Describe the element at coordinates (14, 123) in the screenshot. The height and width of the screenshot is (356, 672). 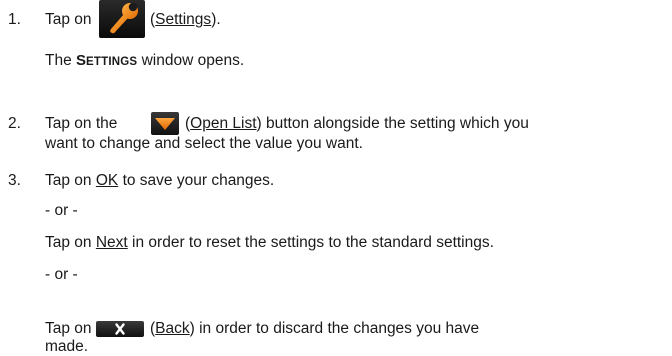
I see `step-2-number: 2.` at that location.